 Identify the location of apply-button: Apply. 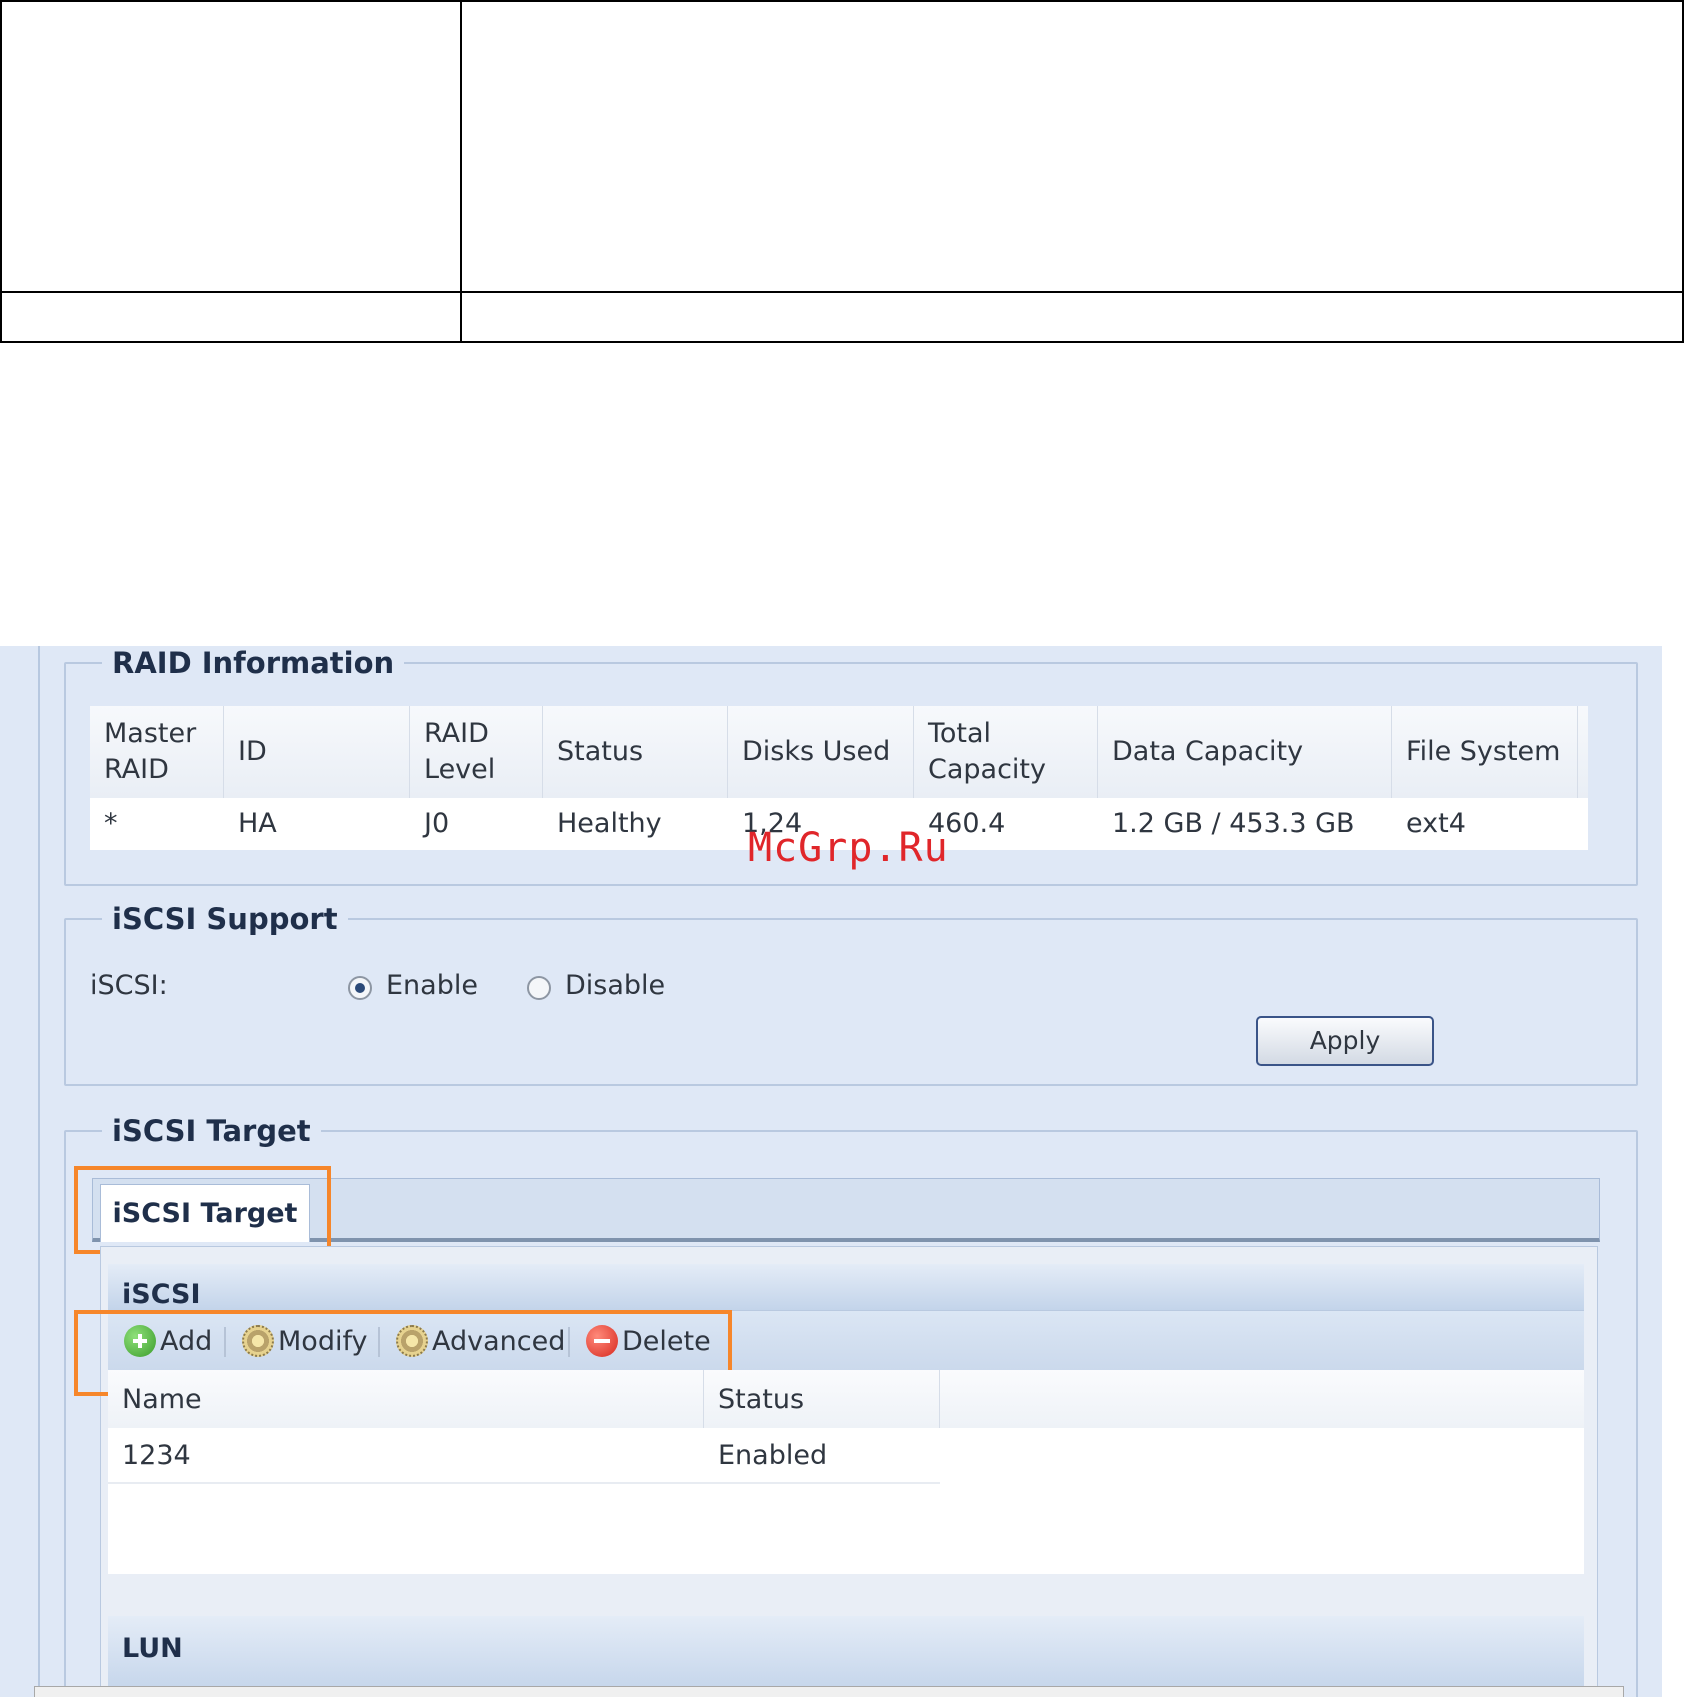
(1345, 1041).